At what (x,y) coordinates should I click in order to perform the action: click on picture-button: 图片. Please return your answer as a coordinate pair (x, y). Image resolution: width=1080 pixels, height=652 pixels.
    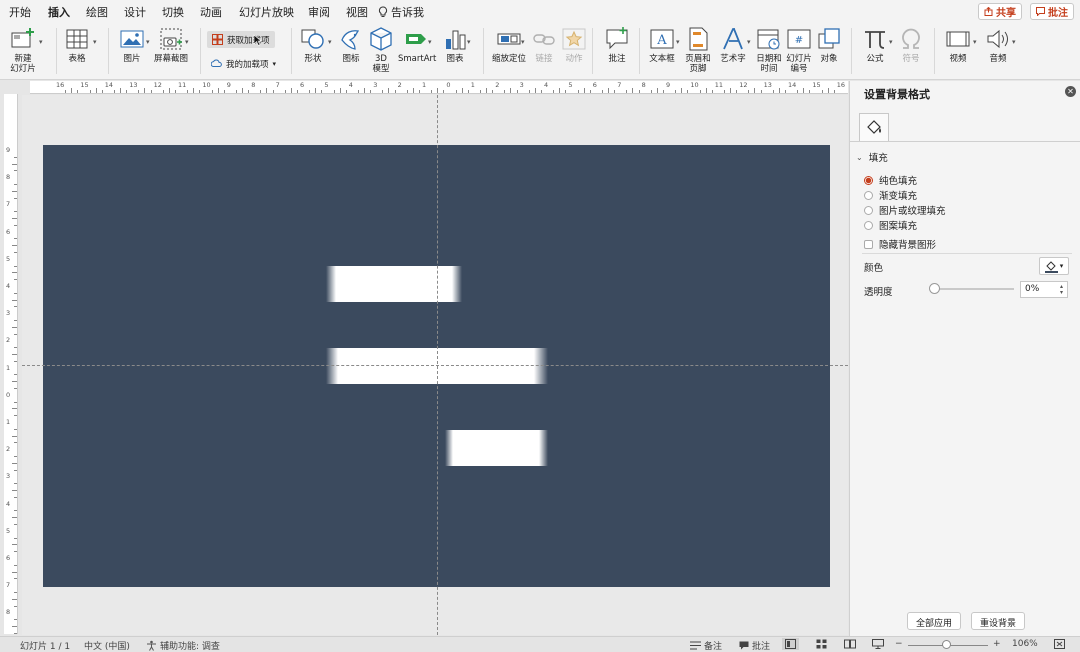
    Looking at the image, I should click on (132, 45).